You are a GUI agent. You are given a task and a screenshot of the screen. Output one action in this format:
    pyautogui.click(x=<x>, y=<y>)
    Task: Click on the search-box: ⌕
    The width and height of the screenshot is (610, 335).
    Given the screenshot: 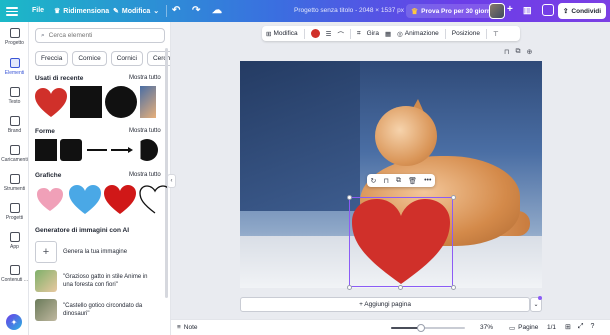 What is the action you would take?
    pyautogui.click(x=100, y=35)
    